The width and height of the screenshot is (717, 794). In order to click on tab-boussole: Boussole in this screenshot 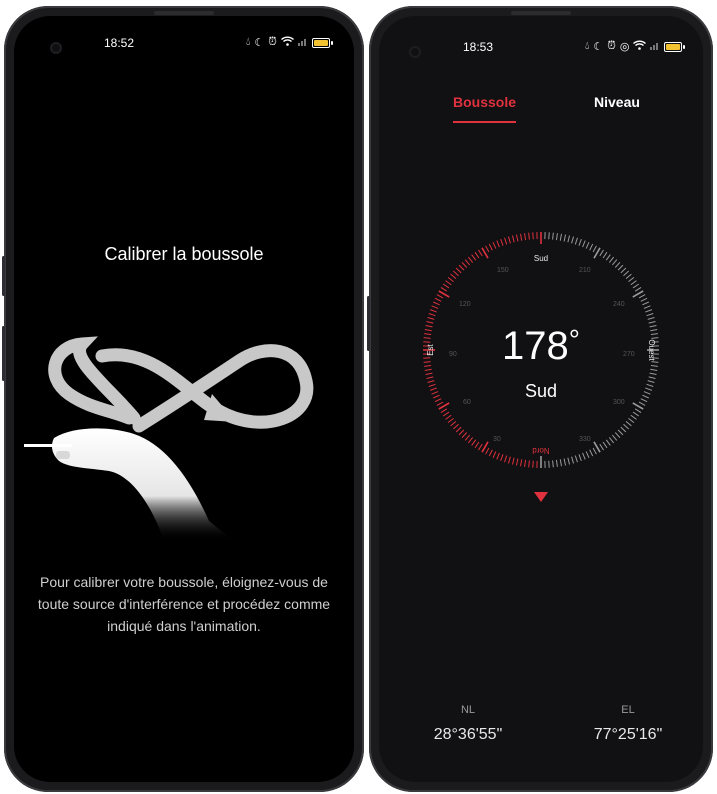, I will do `click(484, 102)`.